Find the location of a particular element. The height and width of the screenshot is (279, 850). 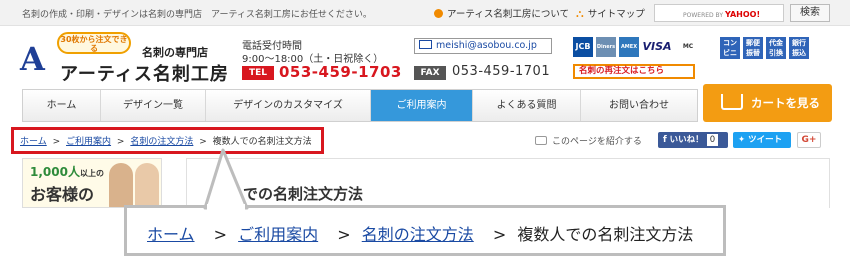

site-tagline: 名刺の作成・印刷・デザインは名刺の専門店 アーティス名刺工房にお任せください。 is located at coordinates (197, 15).